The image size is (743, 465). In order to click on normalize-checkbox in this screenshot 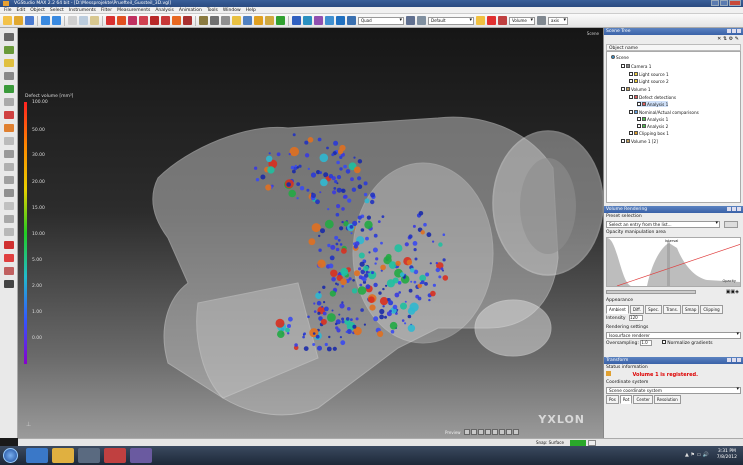, I will do `click(663, 342)`.